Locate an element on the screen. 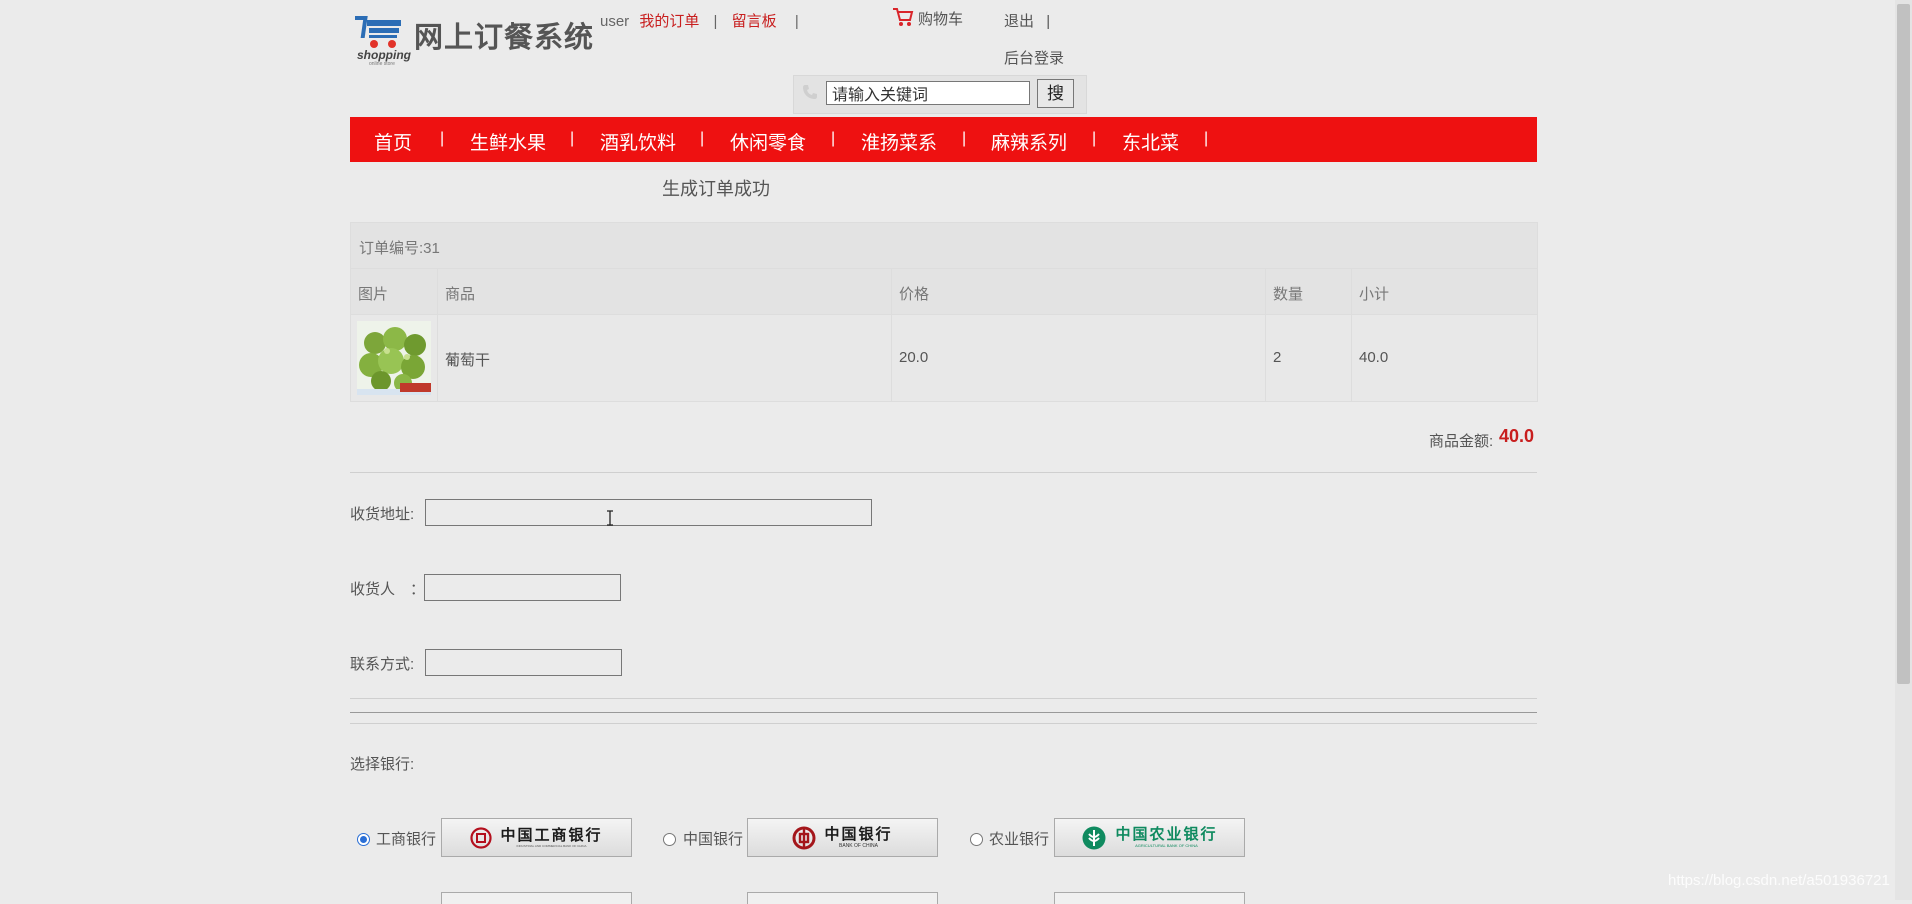 This screenshot has height=904, width=1912. address-input is located at coordinates (648, 512).